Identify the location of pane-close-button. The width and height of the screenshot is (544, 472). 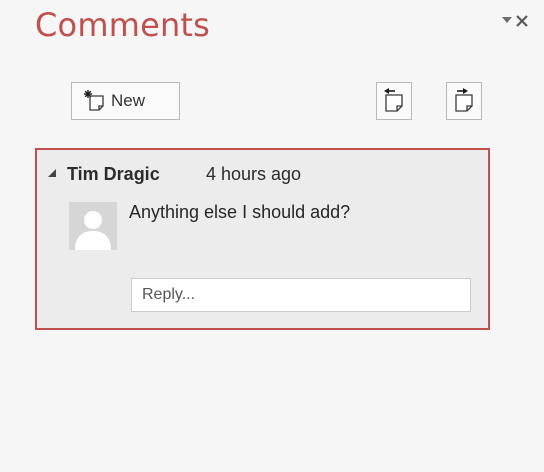
(522, 21).